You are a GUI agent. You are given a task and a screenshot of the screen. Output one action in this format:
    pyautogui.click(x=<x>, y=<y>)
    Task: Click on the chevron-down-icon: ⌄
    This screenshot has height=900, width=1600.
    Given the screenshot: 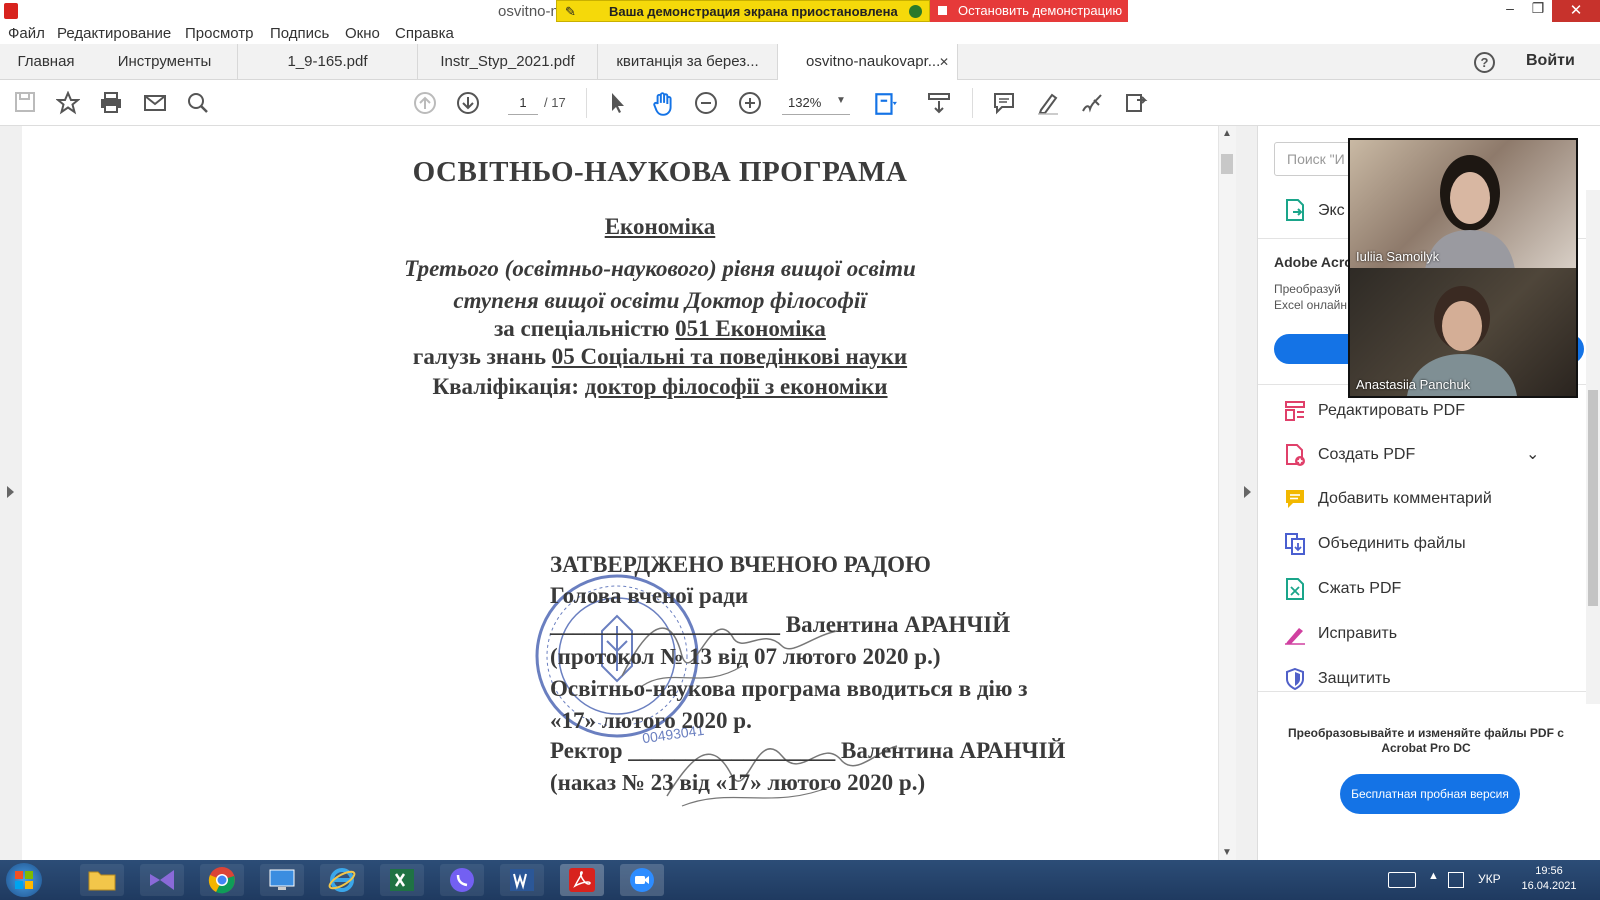 What is the action you would take?
    pyautogui.click(x=1532, y=454)
    